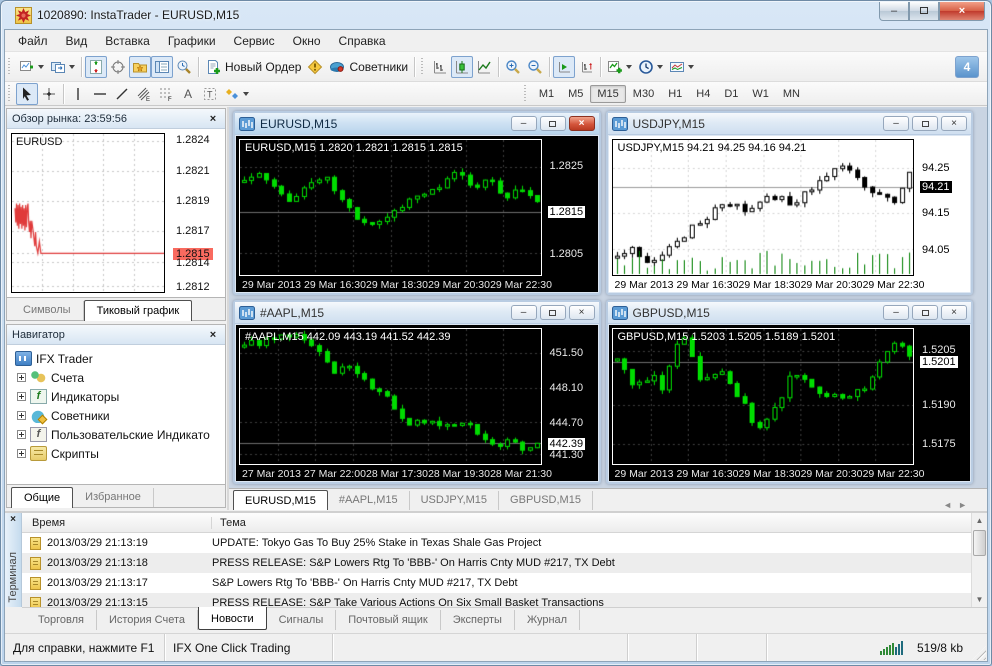 Image resolution: width=992 pixels, height=666 pixels. Describe the element at coordinates (42, 497) in the screenshot. I see `navigator-tab: Общие` at that location.